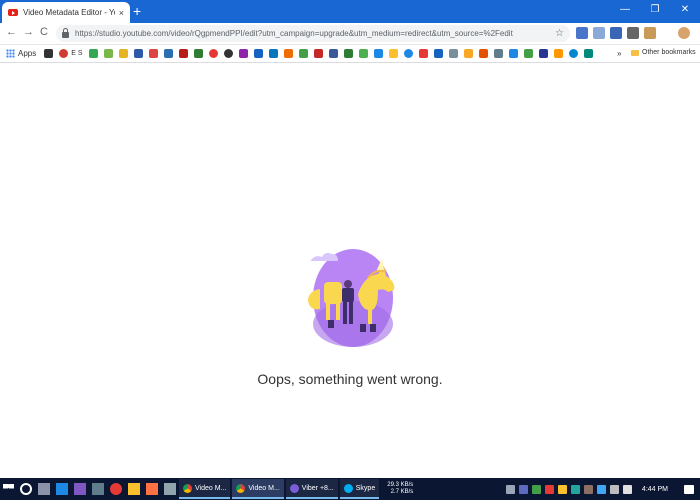  Describe the element at coordinates (76, 53) in the screenshot. I see `bookmark-es-label: E S` at that location.